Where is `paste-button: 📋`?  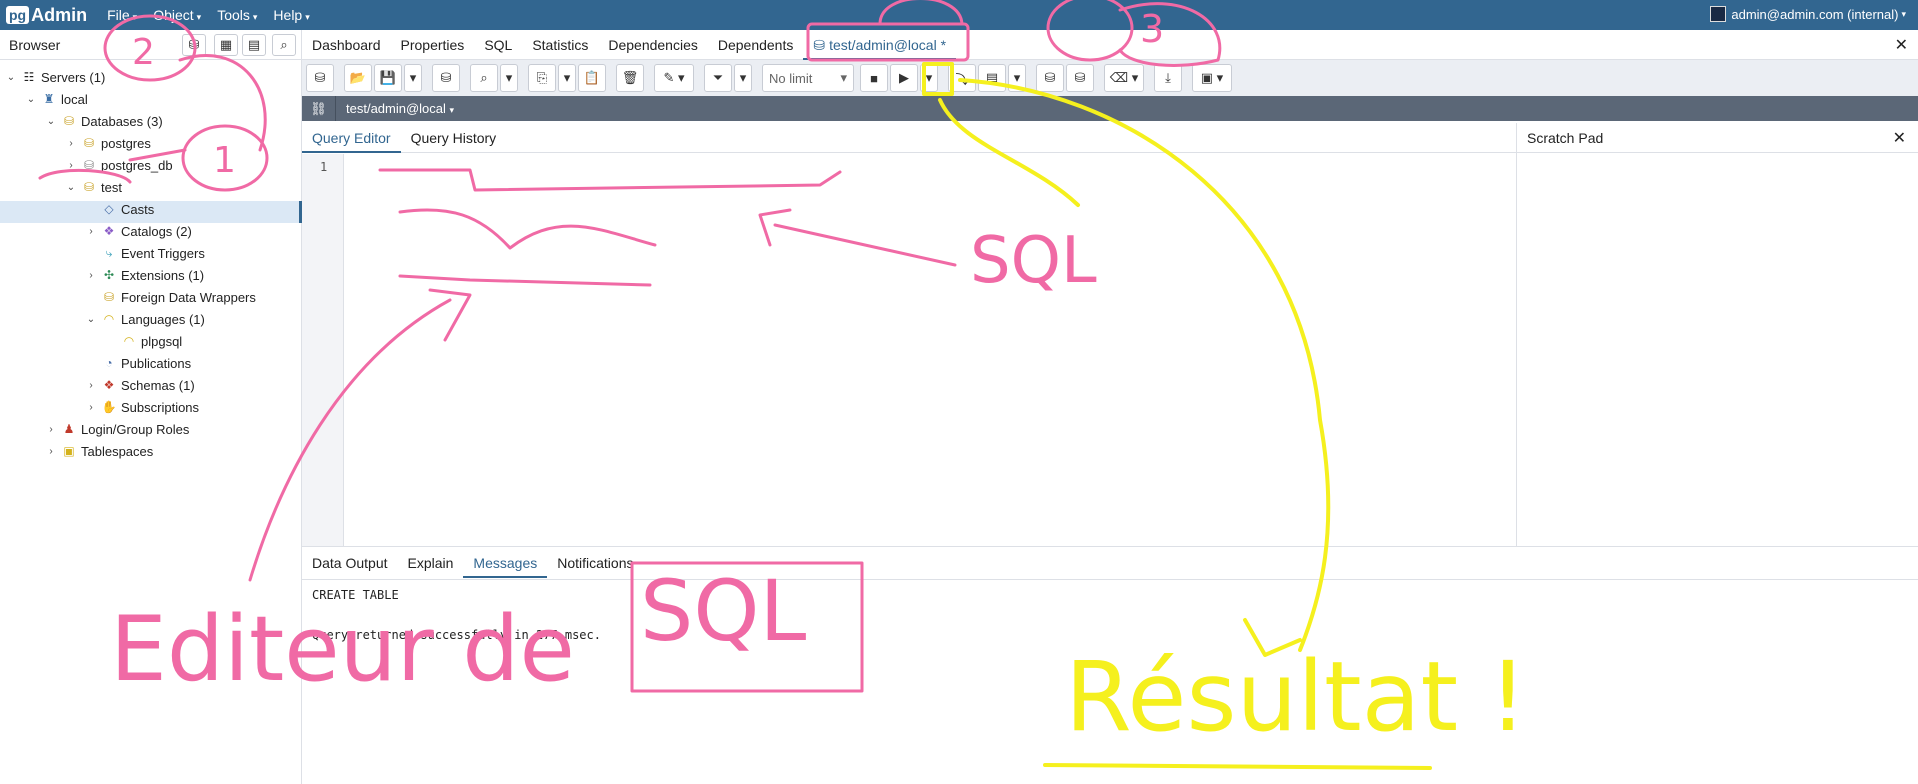 paste-button: 📋 is located at coordinates (592, 78).